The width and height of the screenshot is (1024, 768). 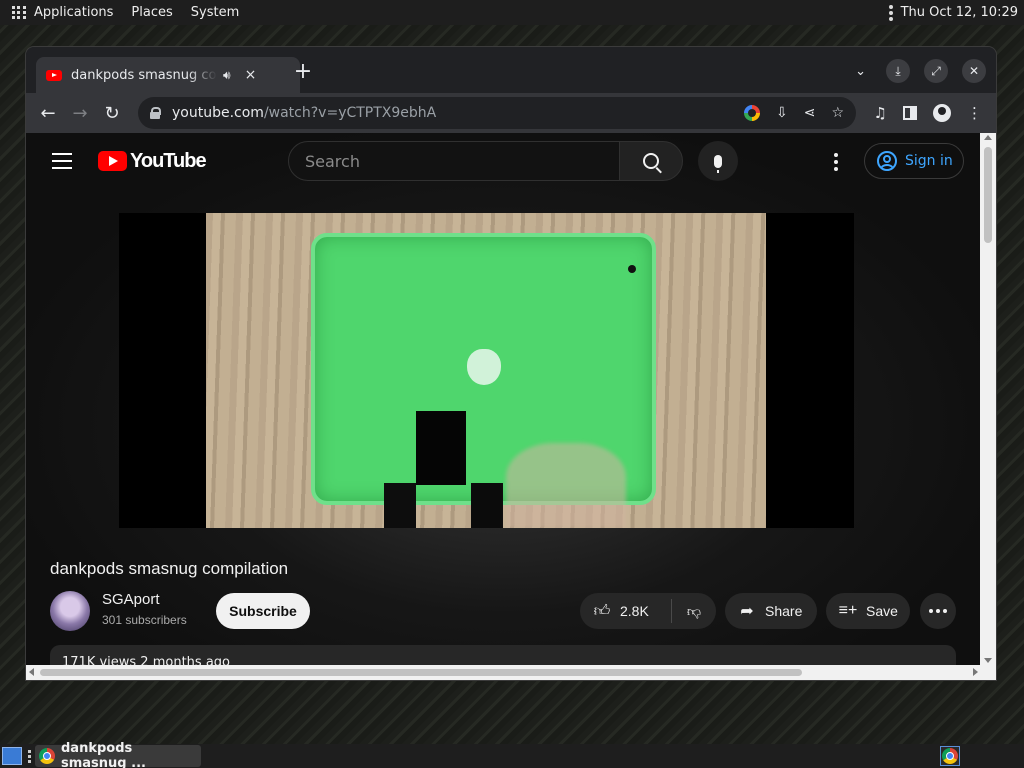 What do you see at coordinates (810, 113) in the screenshot?
I see `share-icon: ⋖` at bounding box center [810, 113].